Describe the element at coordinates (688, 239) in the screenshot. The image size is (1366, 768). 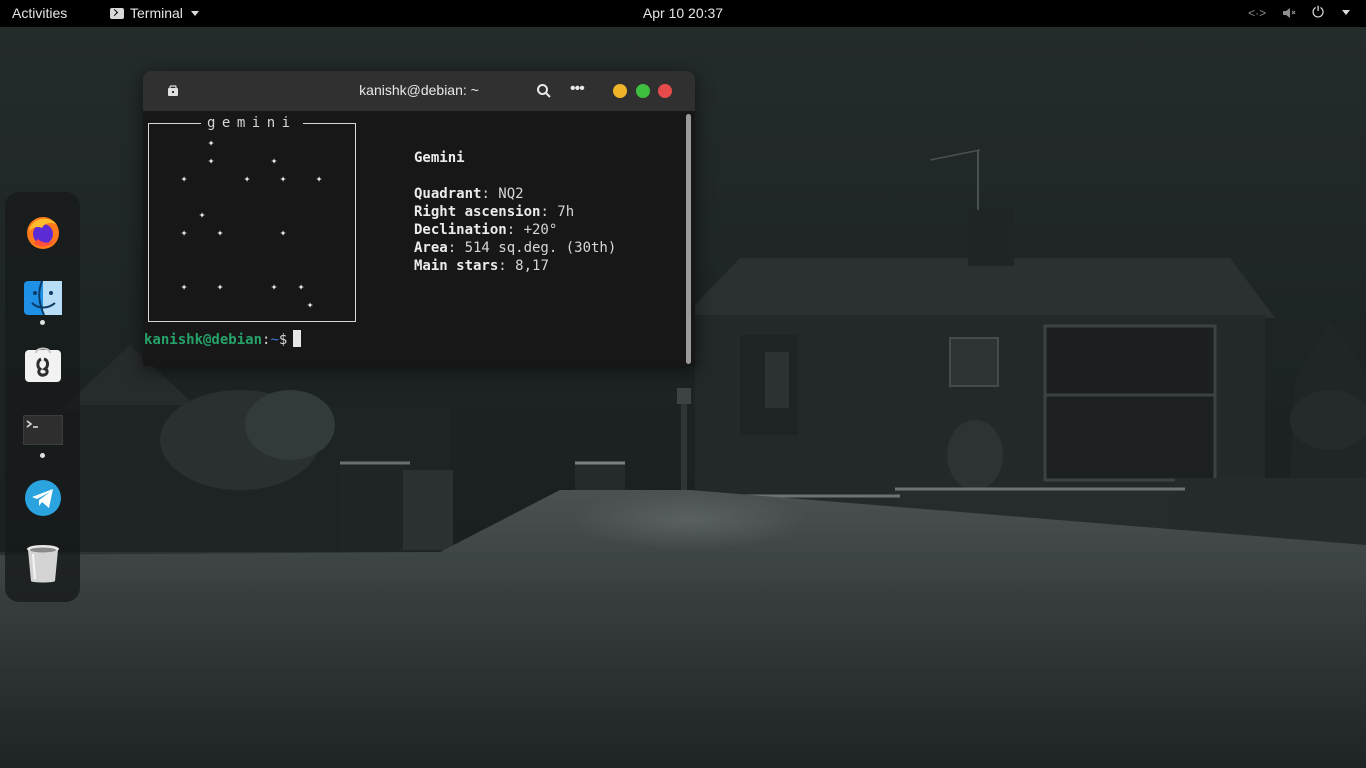
I see `scrollbar` at that location.